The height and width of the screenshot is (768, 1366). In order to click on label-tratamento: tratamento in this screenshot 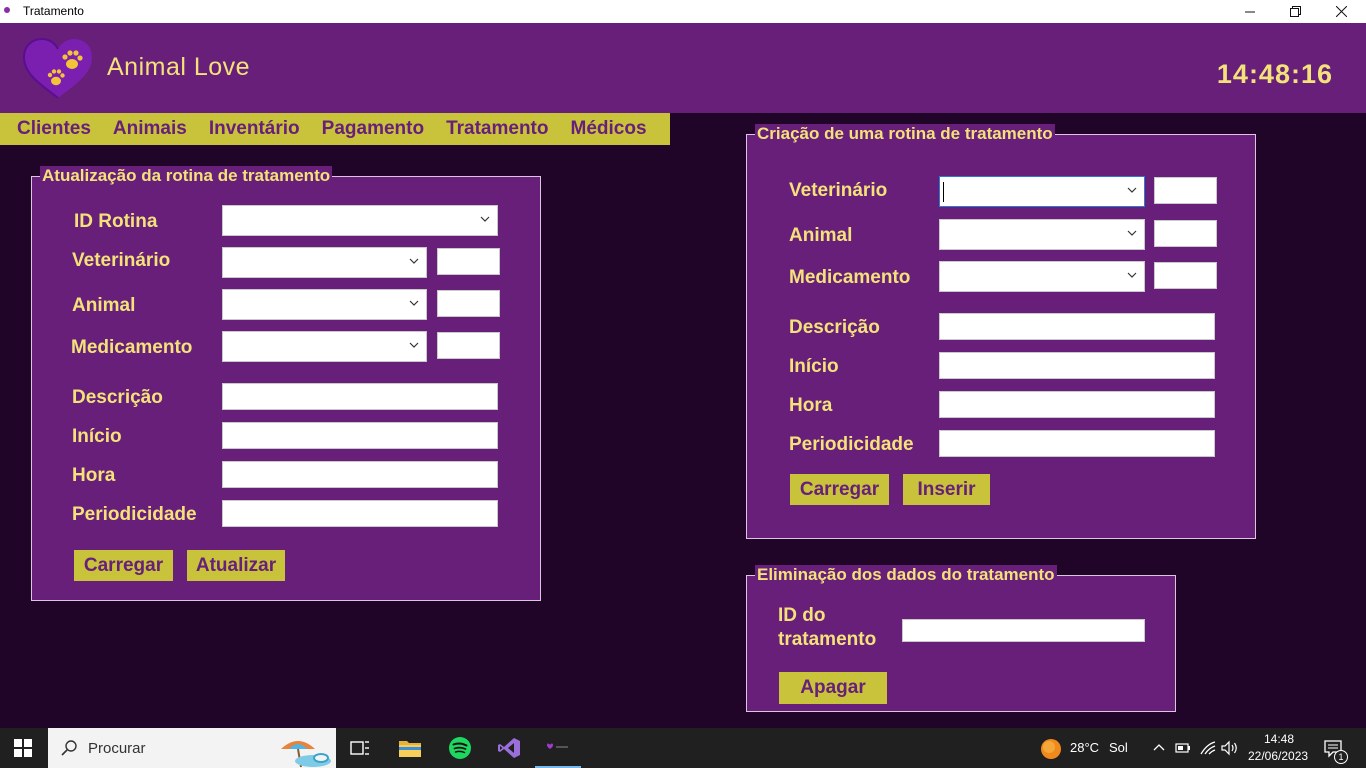, I will do `click(827, 639)`.